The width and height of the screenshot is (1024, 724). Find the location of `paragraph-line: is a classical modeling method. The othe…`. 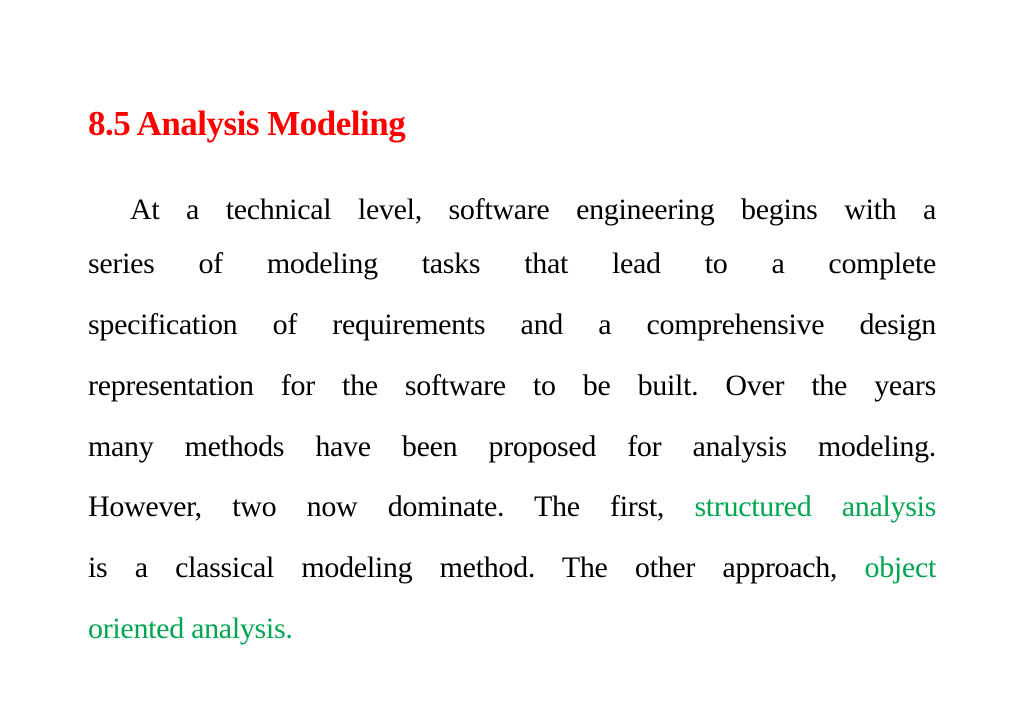

paragraph-line: is a classical modeling method. The othe… is located at coordinates (512, 568).